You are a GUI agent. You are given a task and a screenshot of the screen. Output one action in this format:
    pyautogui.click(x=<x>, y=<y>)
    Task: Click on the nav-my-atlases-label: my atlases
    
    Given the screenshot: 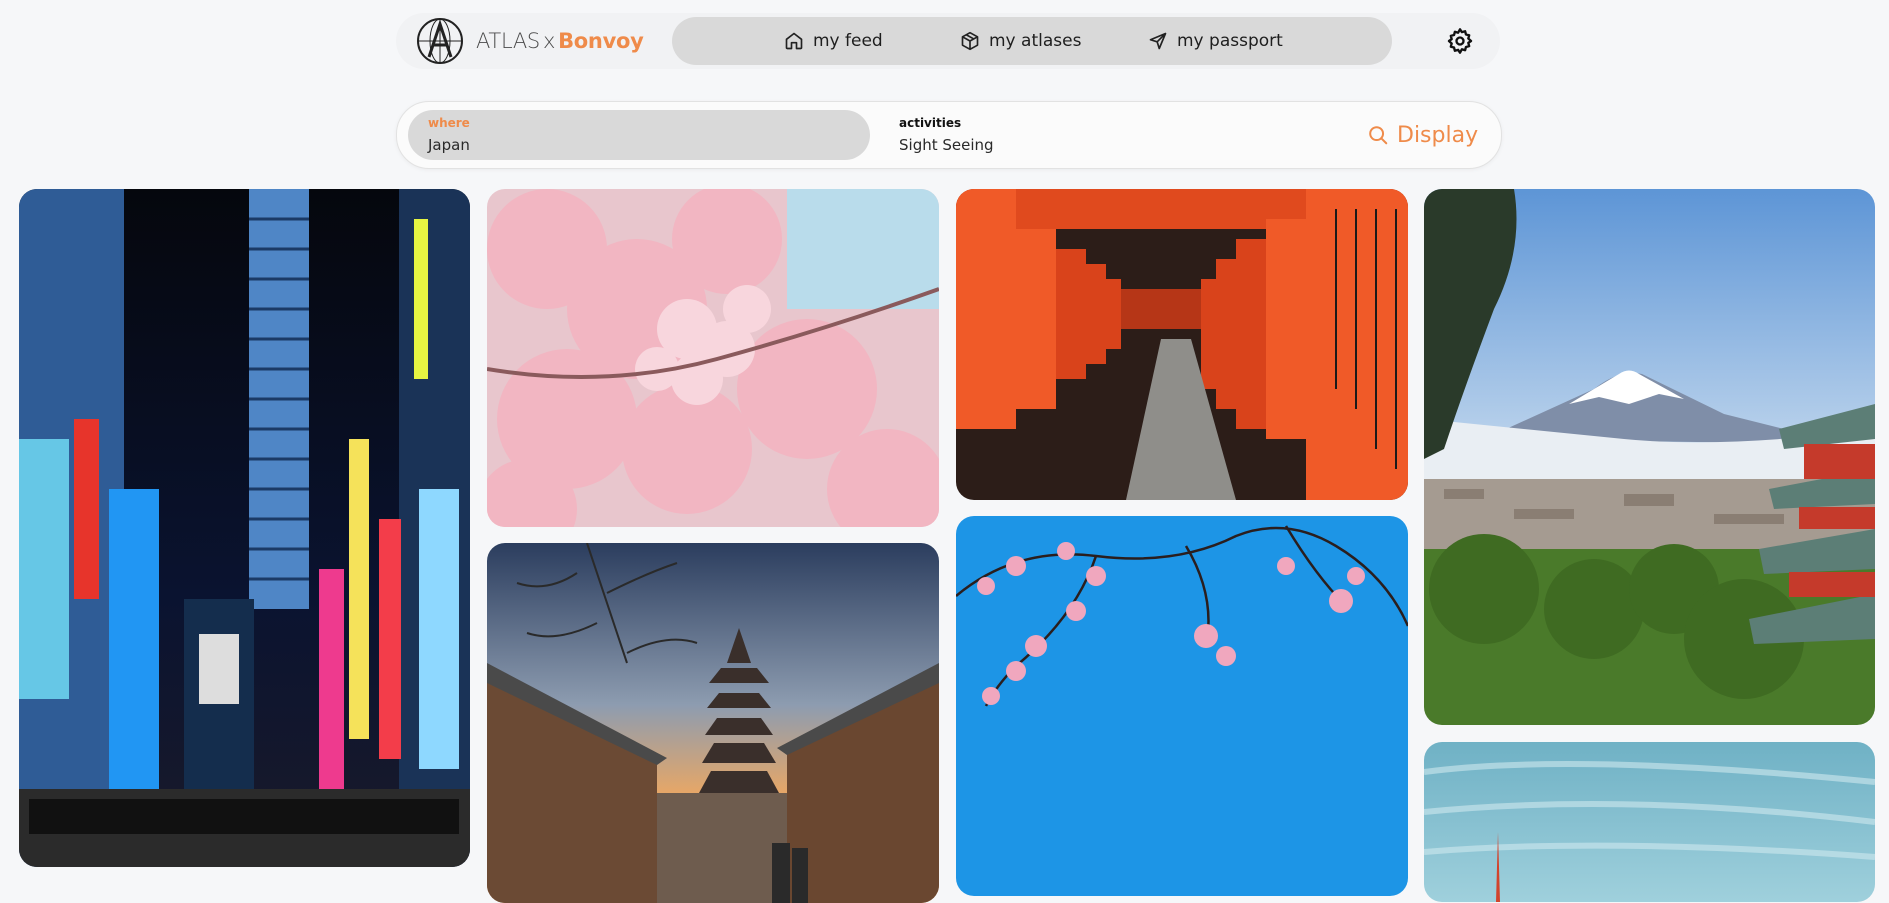 What is the action you would take?
    pyautogui.click(x=1035, y=41)
    